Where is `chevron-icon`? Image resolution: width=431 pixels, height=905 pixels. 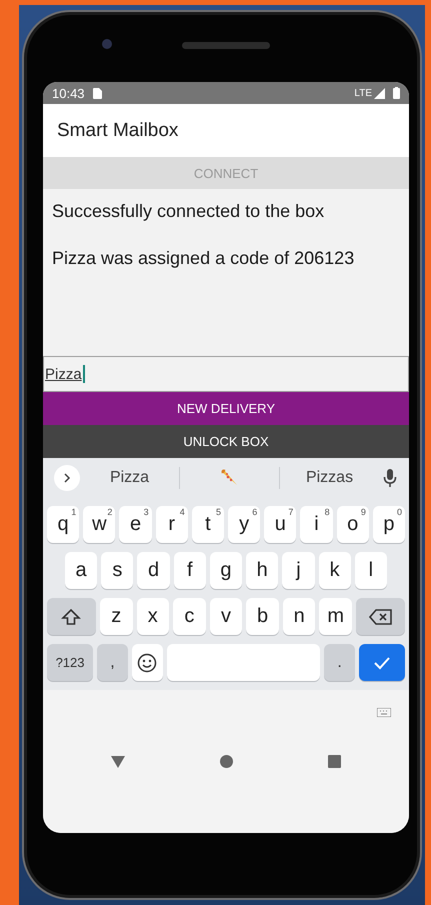 chevron-icon is located at coordinates (67, 477).